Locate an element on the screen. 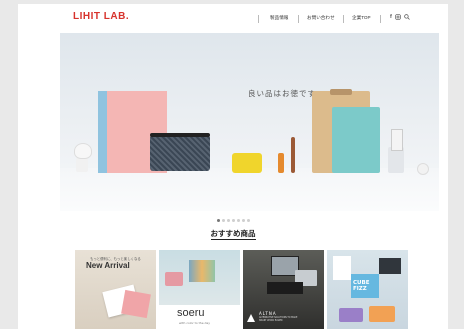 This screenshot has width=464, height=329. nav-contact: お問い合わせ is located at coordinates (321, 18).